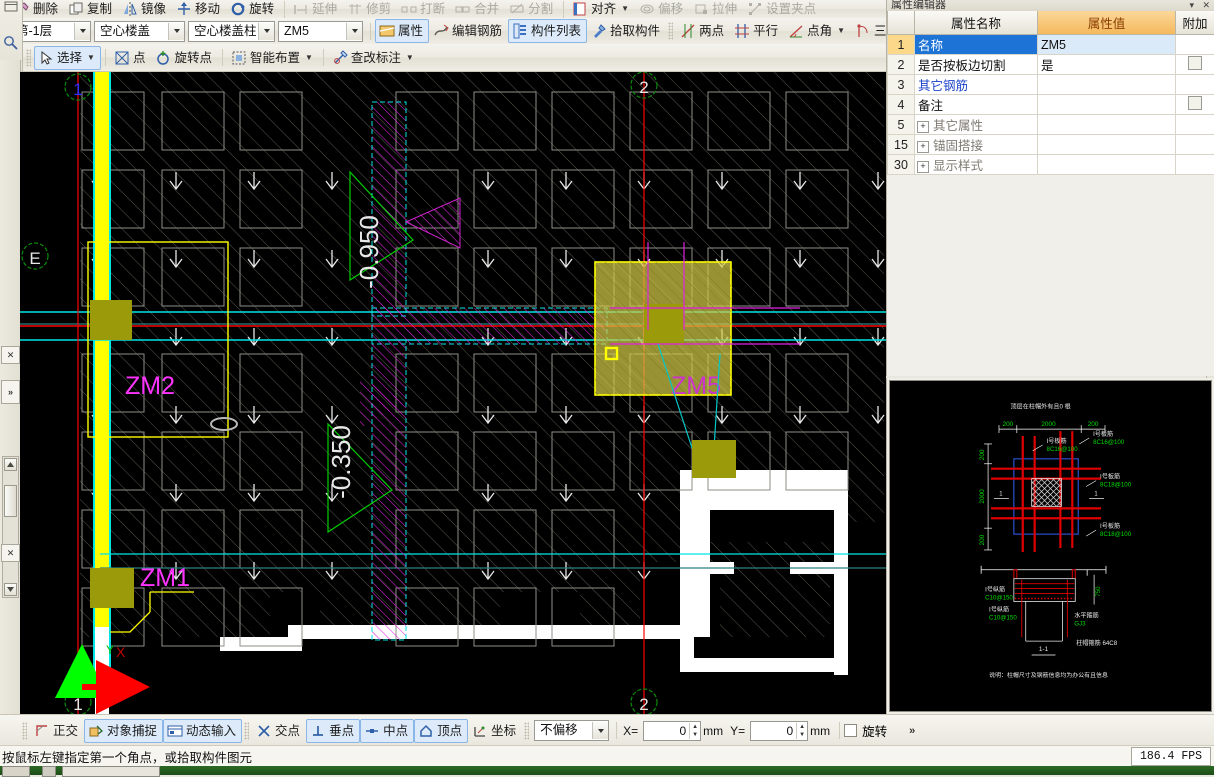 The width and height of the screenshot is (1214, 777). What do you see at coordinates (424, 9) in the screenshot?
I see `打断-button: 打断` at bounding box center [424, 9].